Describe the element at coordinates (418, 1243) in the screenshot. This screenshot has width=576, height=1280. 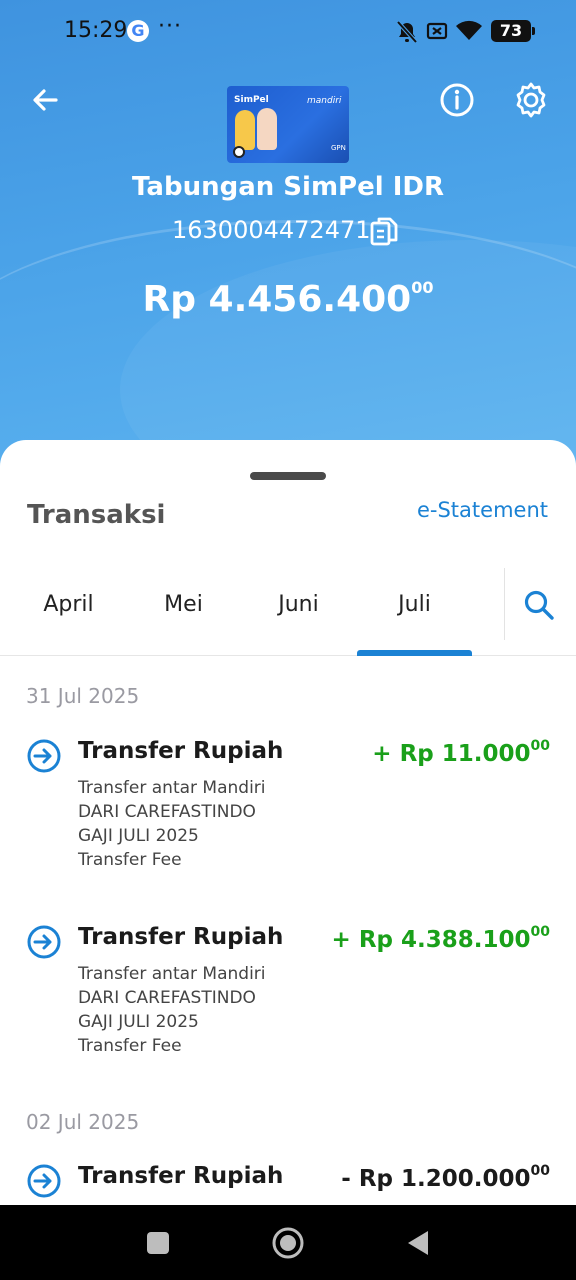
I see `back-triangle-icon` at that location.